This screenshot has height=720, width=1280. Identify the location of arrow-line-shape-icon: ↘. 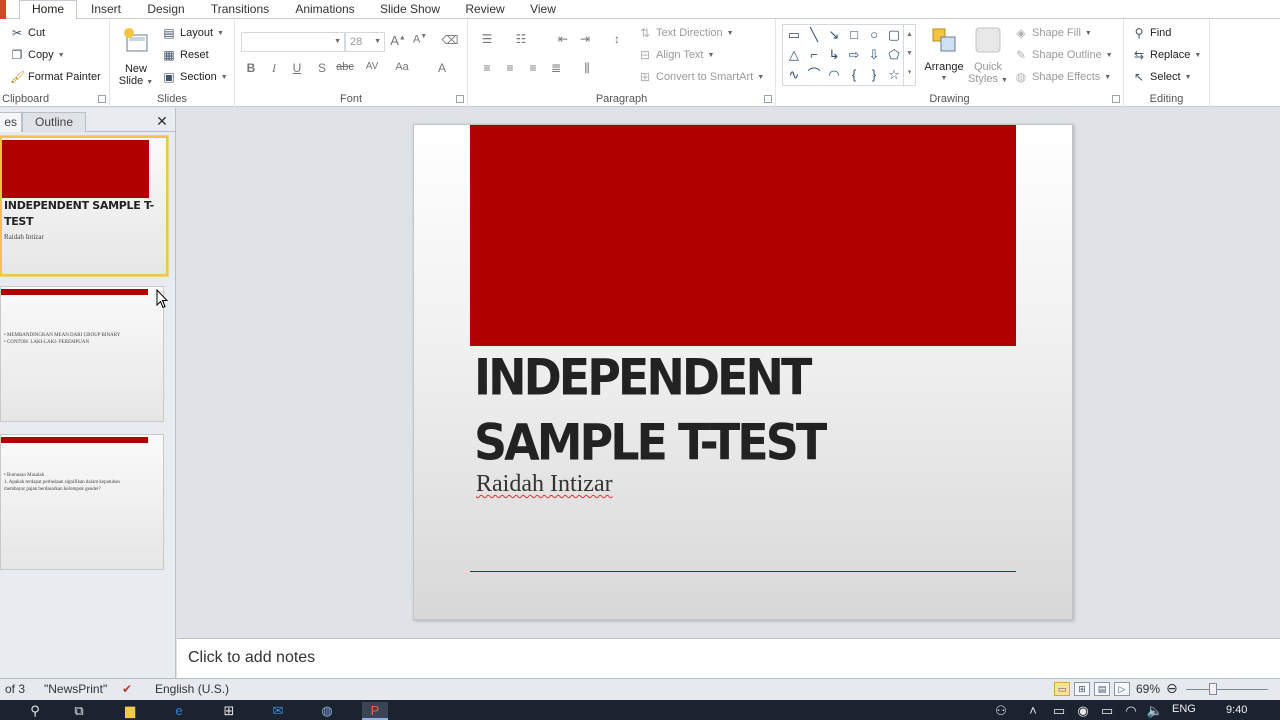
(834, 35).